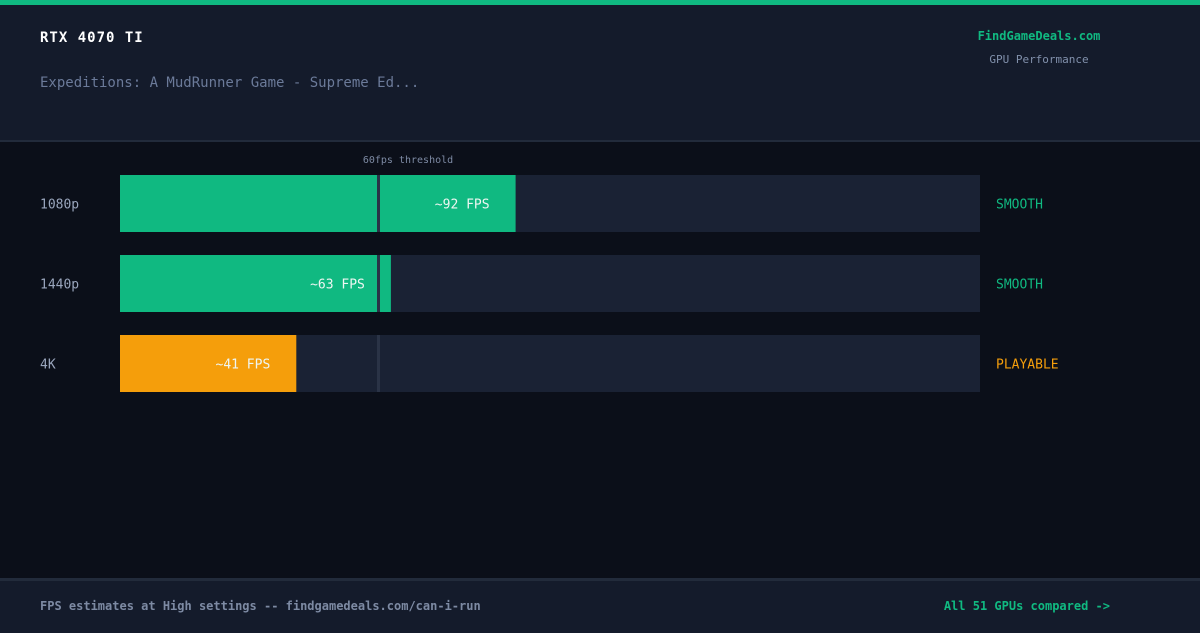 This screenshot has height=633, width=1200. I want to click on gpu-name: RTX 4070 TI, so click(92, 38).